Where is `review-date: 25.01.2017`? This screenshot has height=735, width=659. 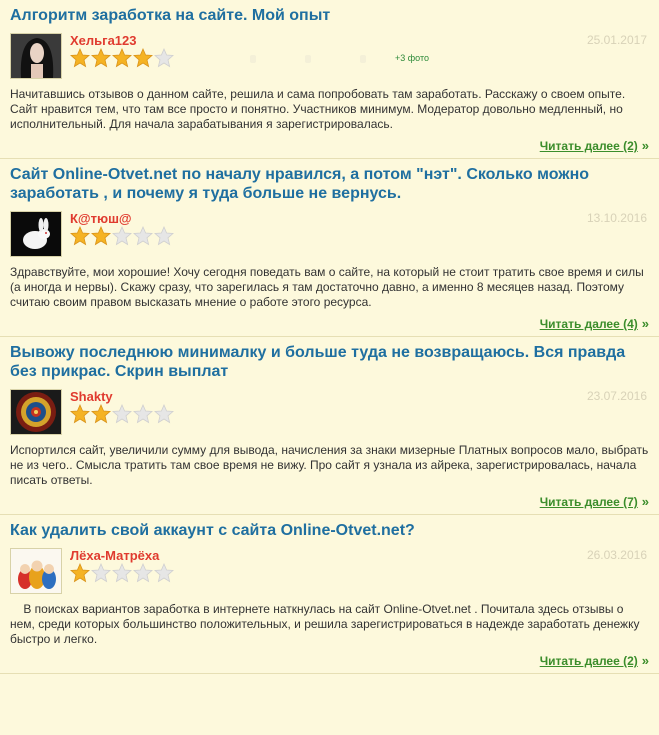
review-date: 25.01.2017 is located at coordinates (616, 40).